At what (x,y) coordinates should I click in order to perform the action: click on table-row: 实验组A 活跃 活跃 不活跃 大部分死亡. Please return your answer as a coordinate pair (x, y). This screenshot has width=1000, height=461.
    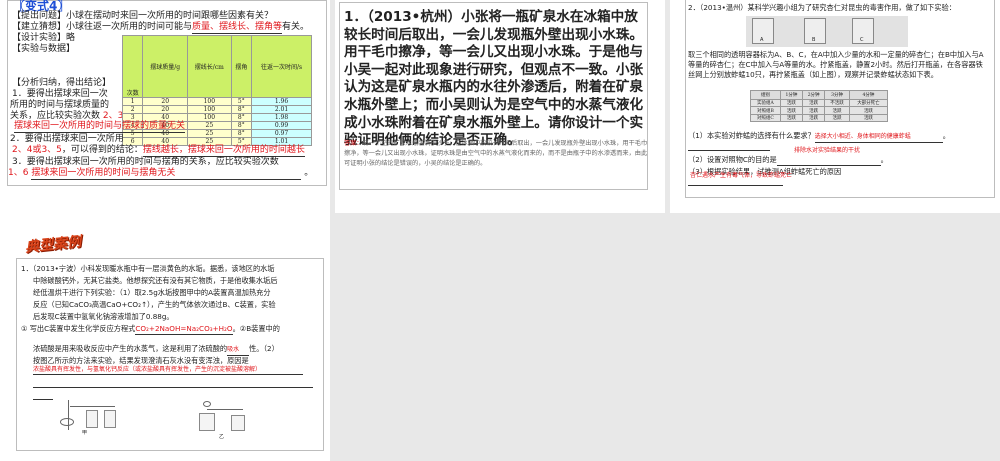
    Looking at the image, I should click on (819, 103).